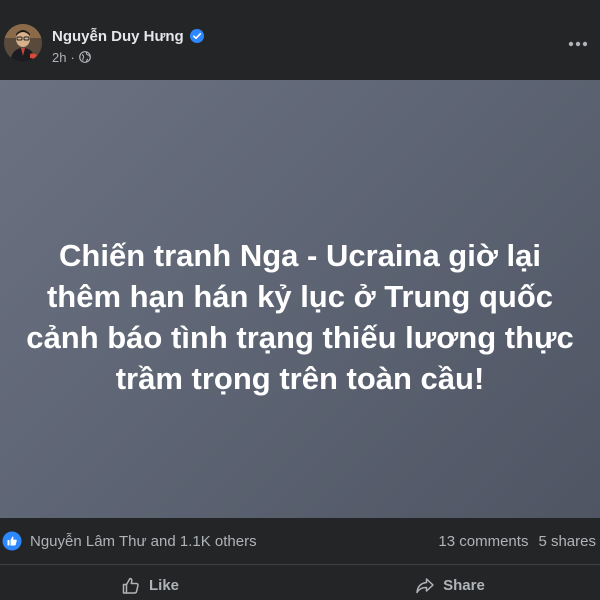 The image size is (600, 600). What do you see at coordinates (12, 541) in the screenshot?
I see `like-reaction-icon` at bounding box center [12, 541].